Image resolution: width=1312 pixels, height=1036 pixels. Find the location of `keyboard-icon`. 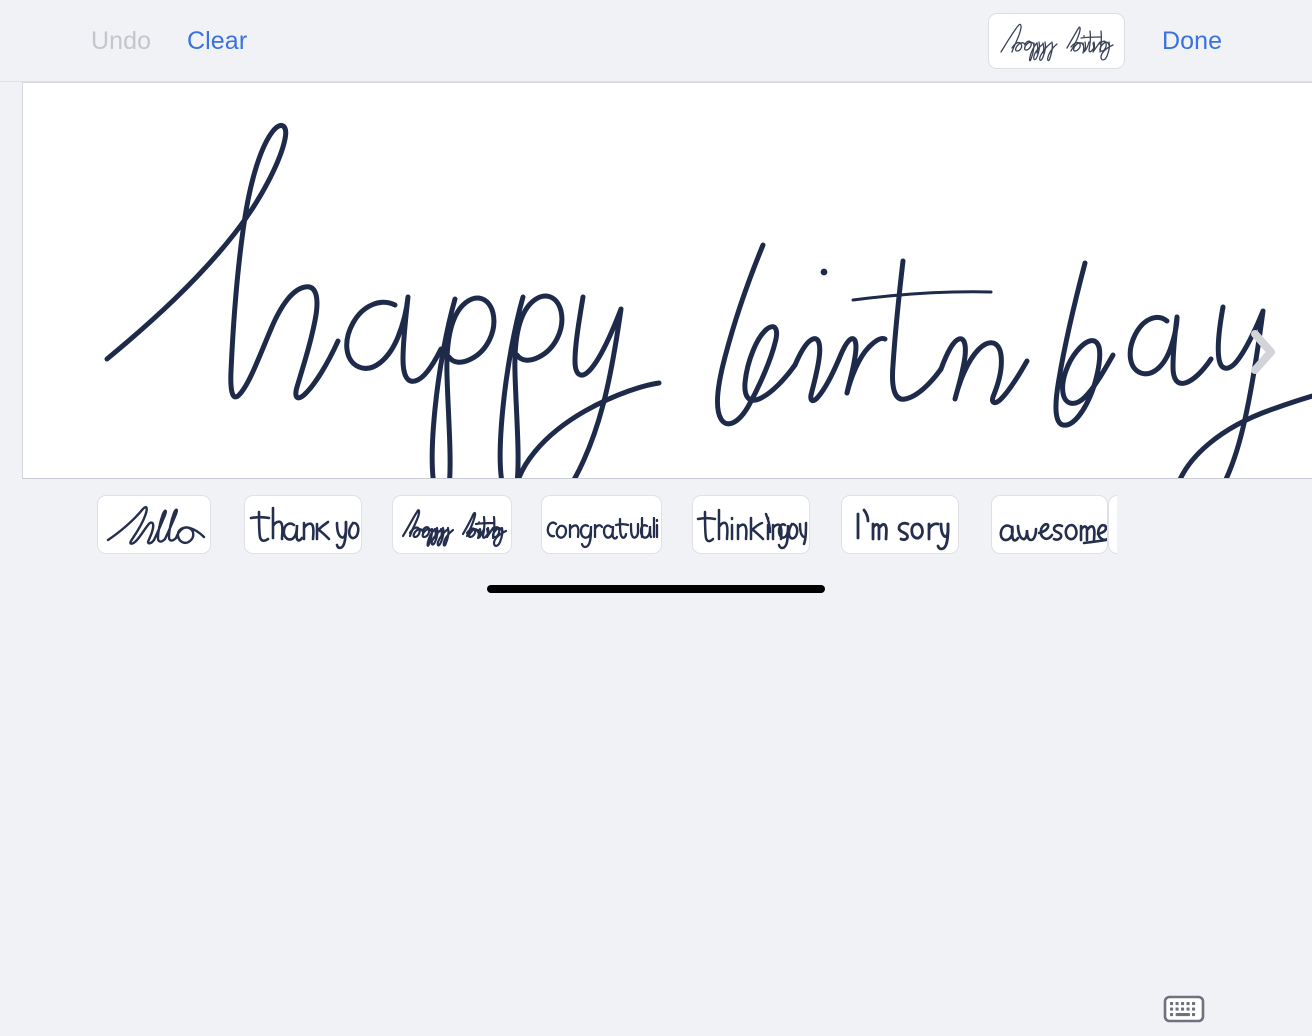

keyboard-icon is located at coordinates (1184, 1009).